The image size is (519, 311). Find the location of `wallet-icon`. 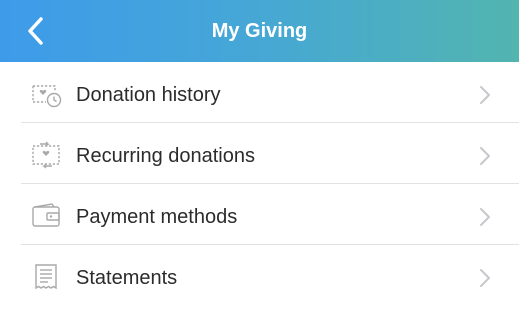

wallet-icon is located at coordinates (46, 215).